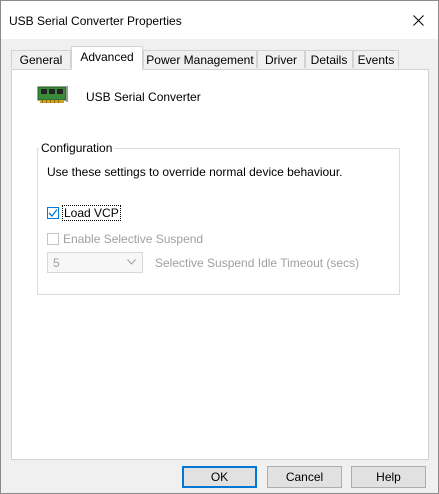 The image size is (439, 494). What do you see at coordinates (95, 21) in the screenshot?
I see `window-title: USB Serial Converter Properties` at bounding box center [95, 21].